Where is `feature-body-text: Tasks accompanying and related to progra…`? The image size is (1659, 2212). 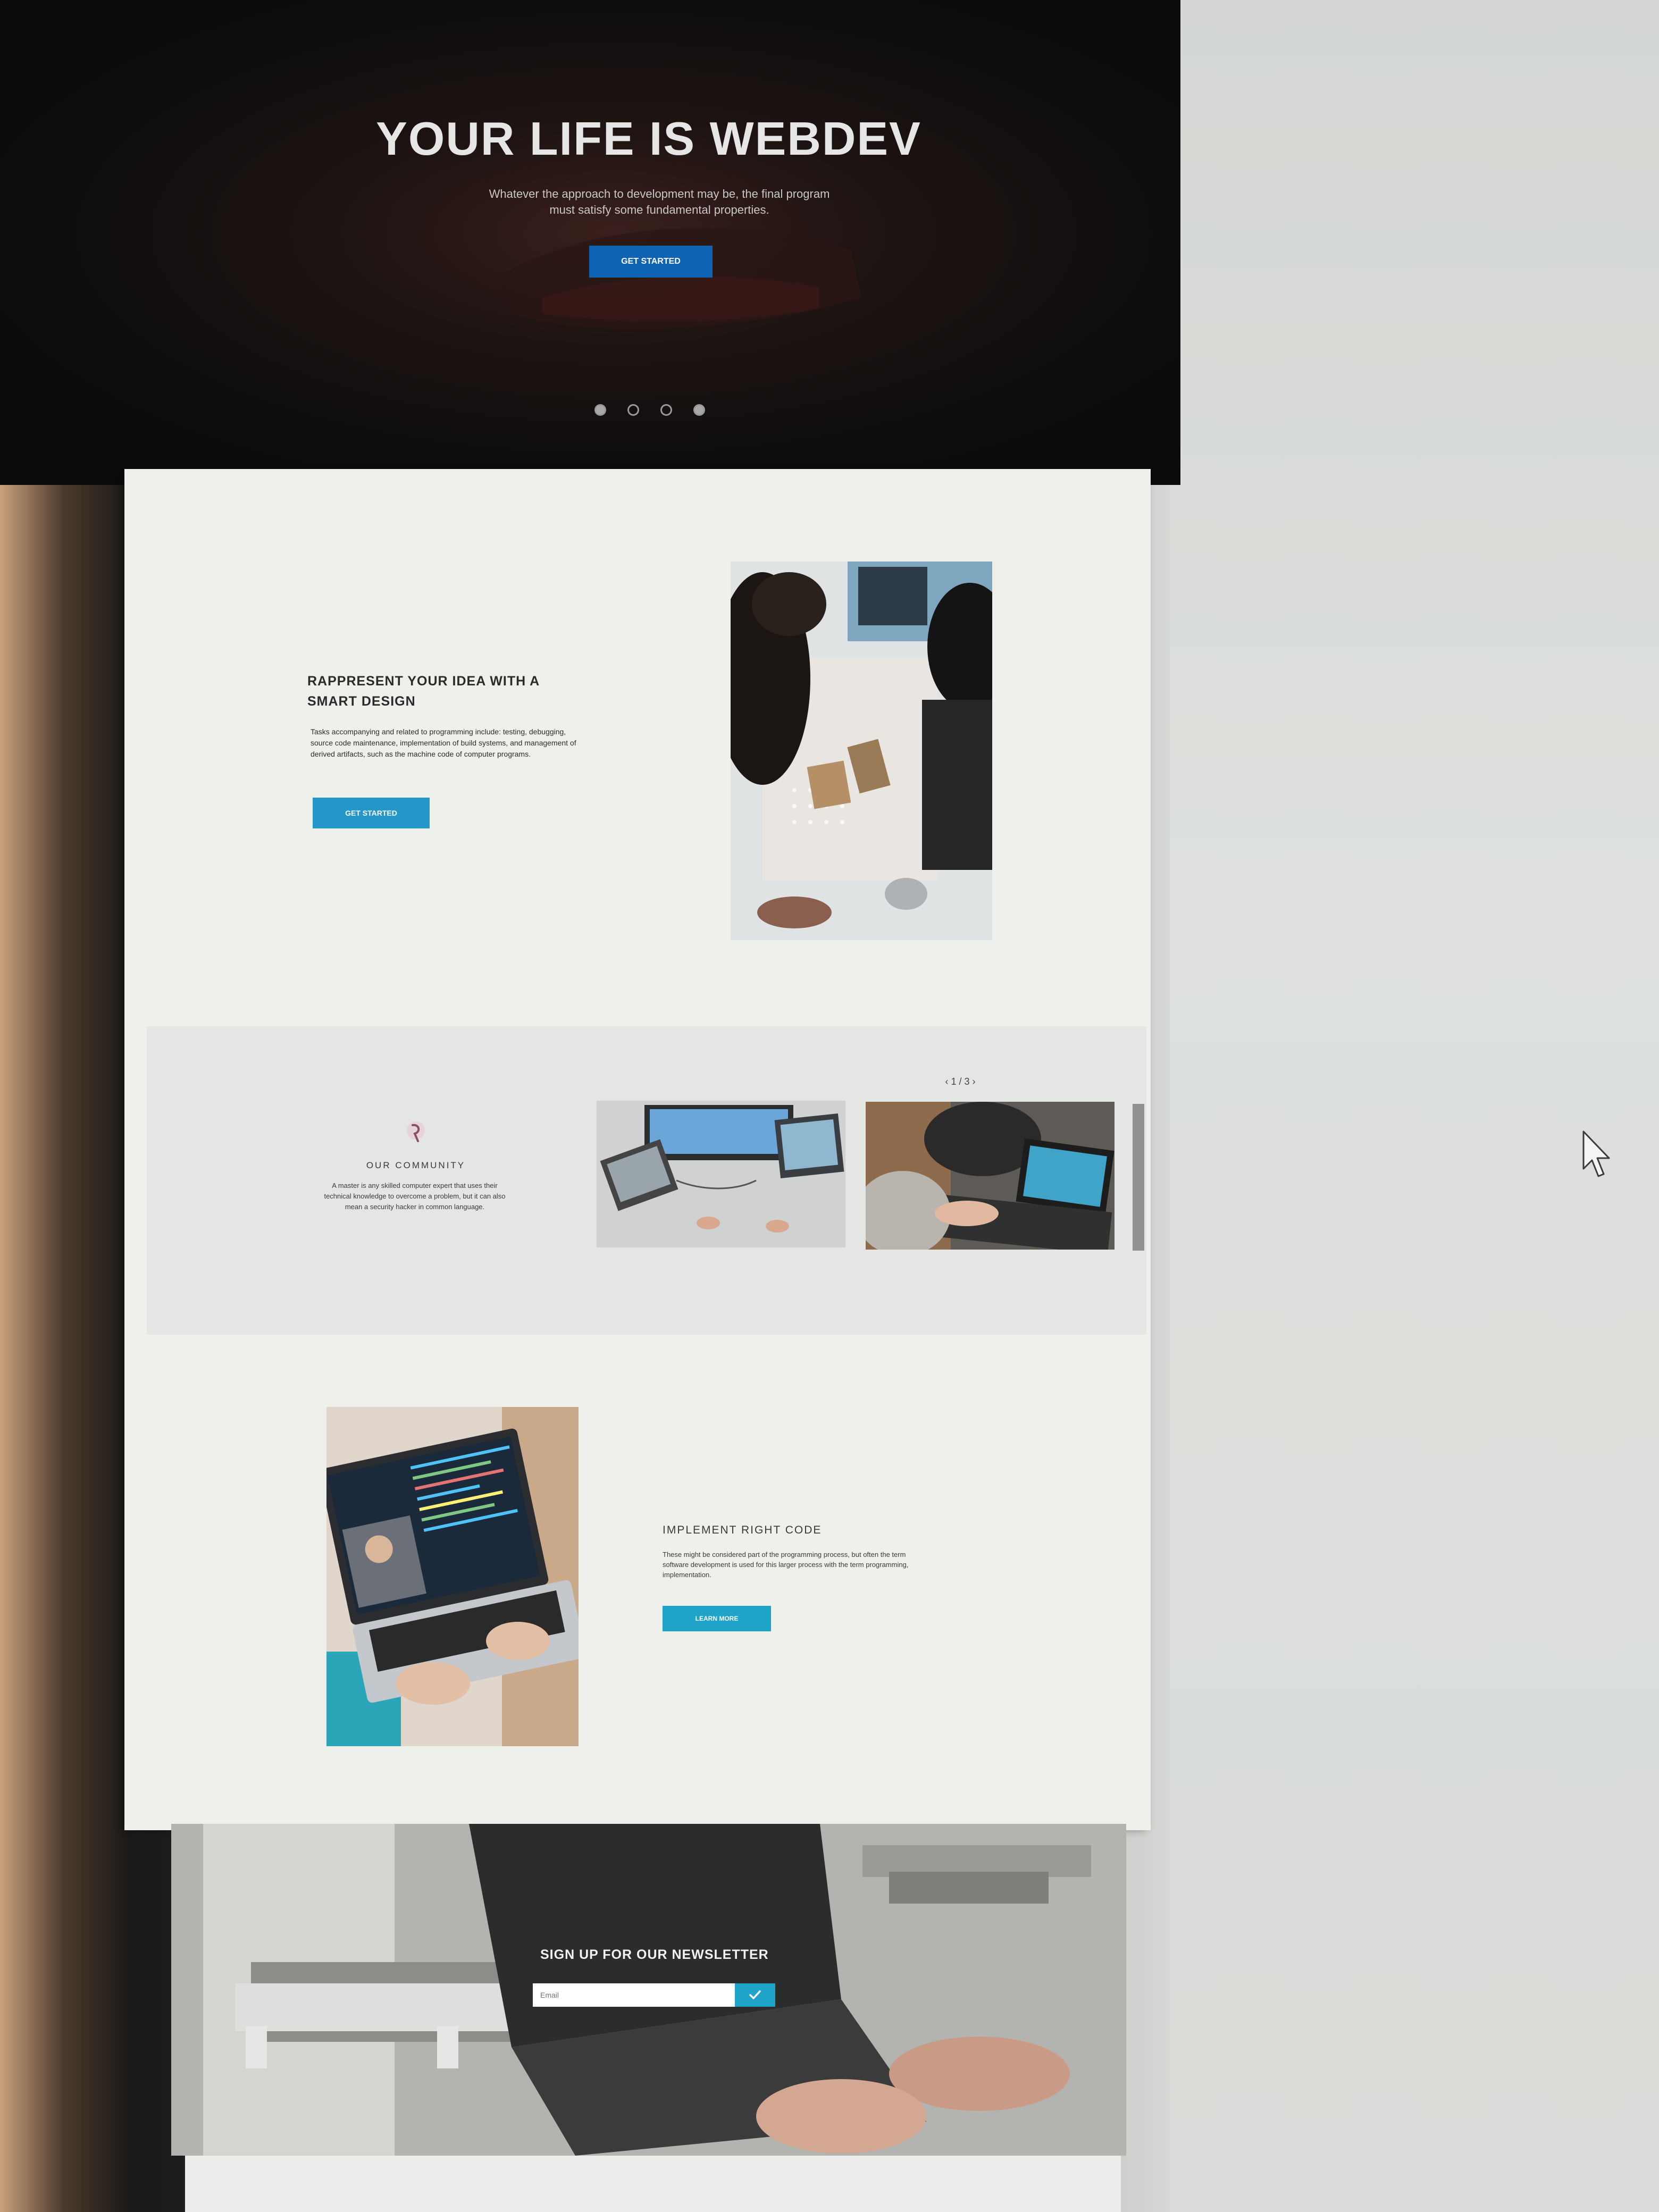 feature-body-text: Tasks accompanying and related to progra… is located at coordinates (443, 742).